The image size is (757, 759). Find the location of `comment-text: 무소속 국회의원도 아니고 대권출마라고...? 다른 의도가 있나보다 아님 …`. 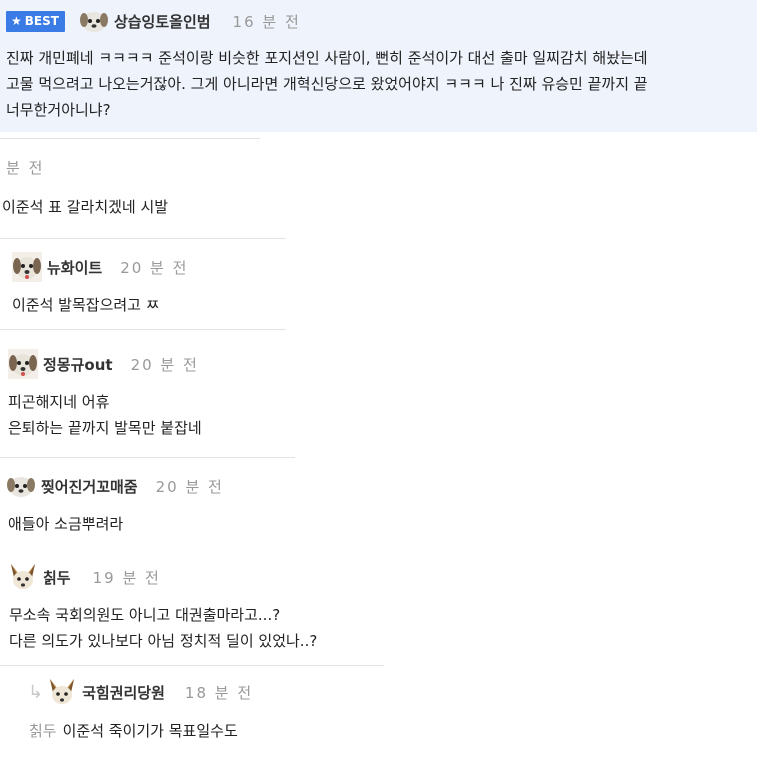

comment-text: 무소속 국회의원도 아니고 대권출마라고...? 다른 의도가 있나보다 아님 … is located at coordinates (163, 628).